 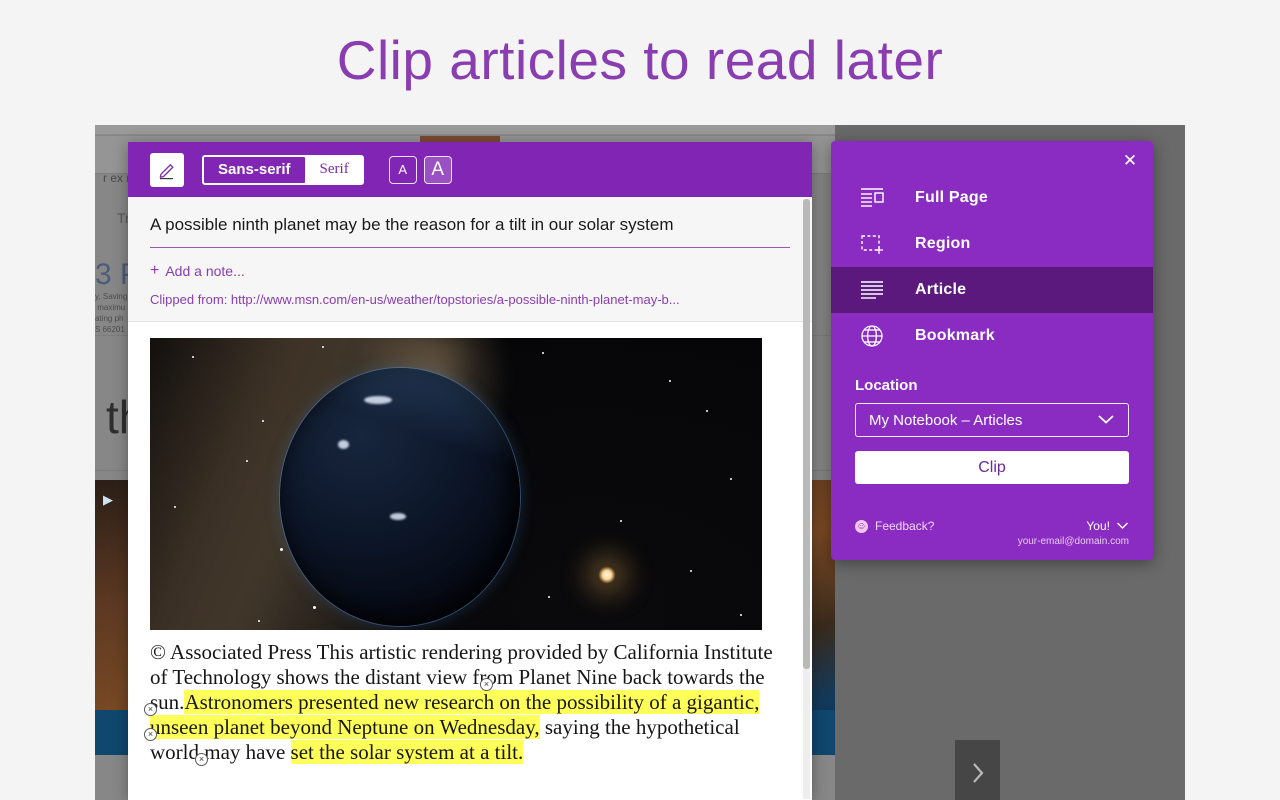 What do you see at coordinates (402, 169) in the screenshot?
I see `font-size-small-button: A` at bounding box center [402, 169].